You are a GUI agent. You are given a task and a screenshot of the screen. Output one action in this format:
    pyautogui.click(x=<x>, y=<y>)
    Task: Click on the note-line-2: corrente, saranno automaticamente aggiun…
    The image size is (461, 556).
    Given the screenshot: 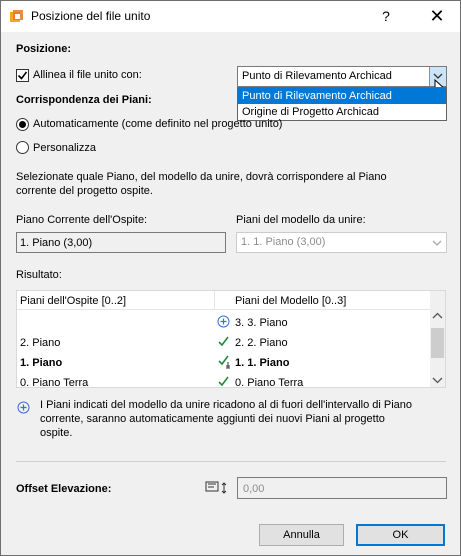 What is the action you would take?
    pyautogui.click(x=212, y=419)
    